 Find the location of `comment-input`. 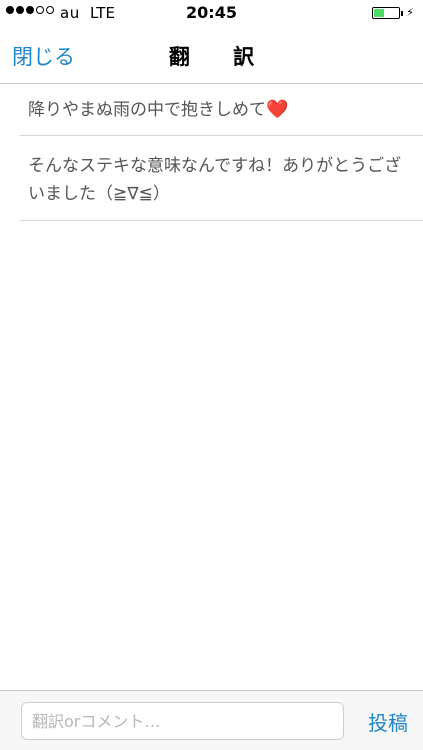

comment-input is located at coordinates (182, 721).